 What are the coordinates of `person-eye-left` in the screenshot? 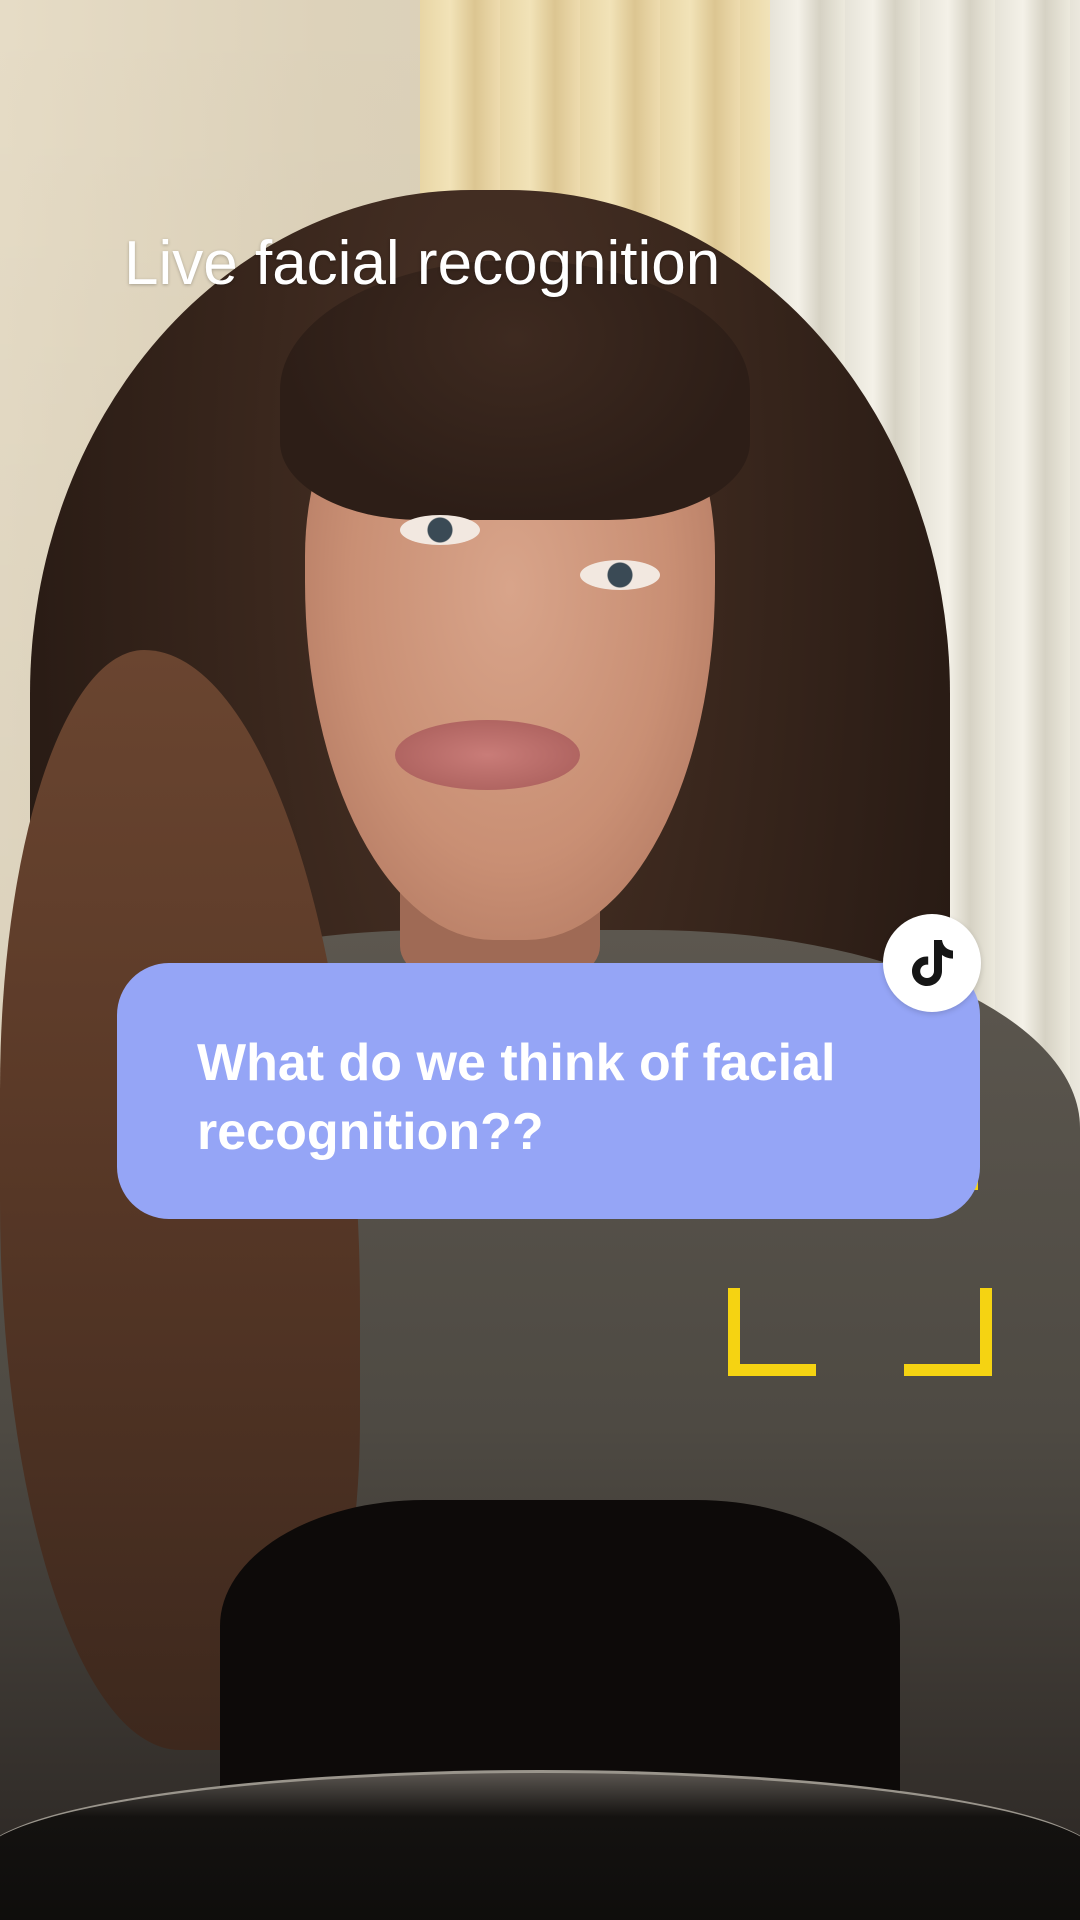 It's located at (440, 530).